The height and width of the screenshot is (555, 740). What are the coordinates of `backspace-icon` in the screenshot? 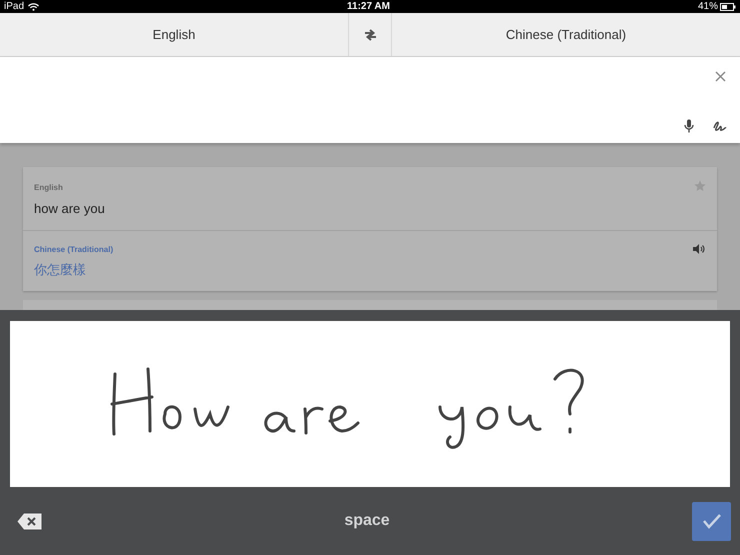 It's located at (29, 521).